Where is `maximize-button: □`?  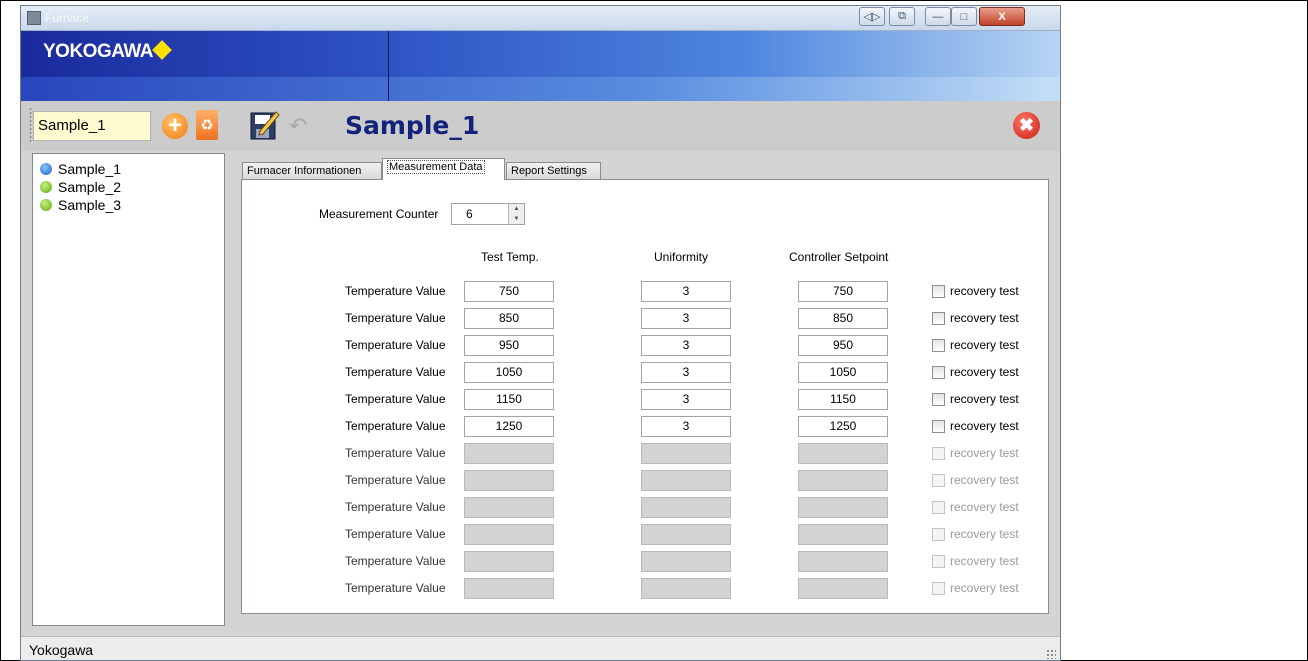 maximize-button: □ is located at coordinates (964, 16).